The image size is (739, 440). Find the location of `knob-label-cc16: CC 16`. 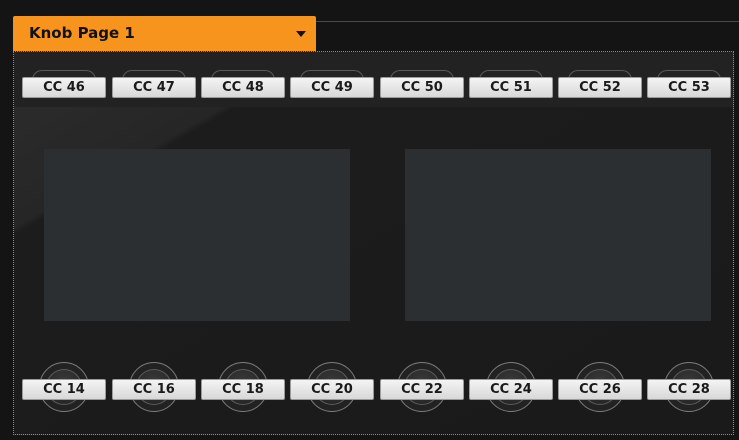

knob-label-cc16: CC 16 is located at coordinates (154, 389).